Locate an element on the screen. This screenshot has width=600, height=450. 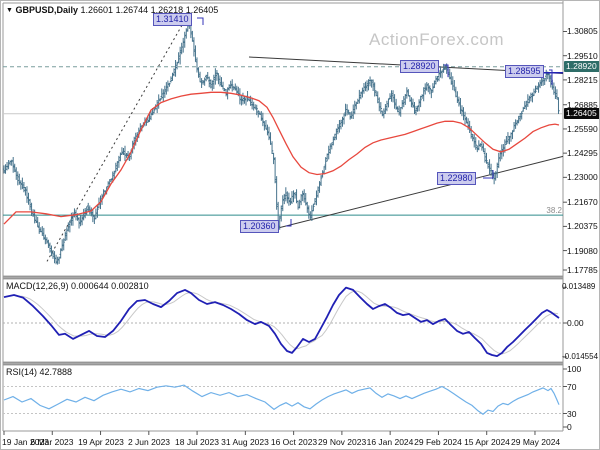
price-axis is located at coordinates (581, 216).